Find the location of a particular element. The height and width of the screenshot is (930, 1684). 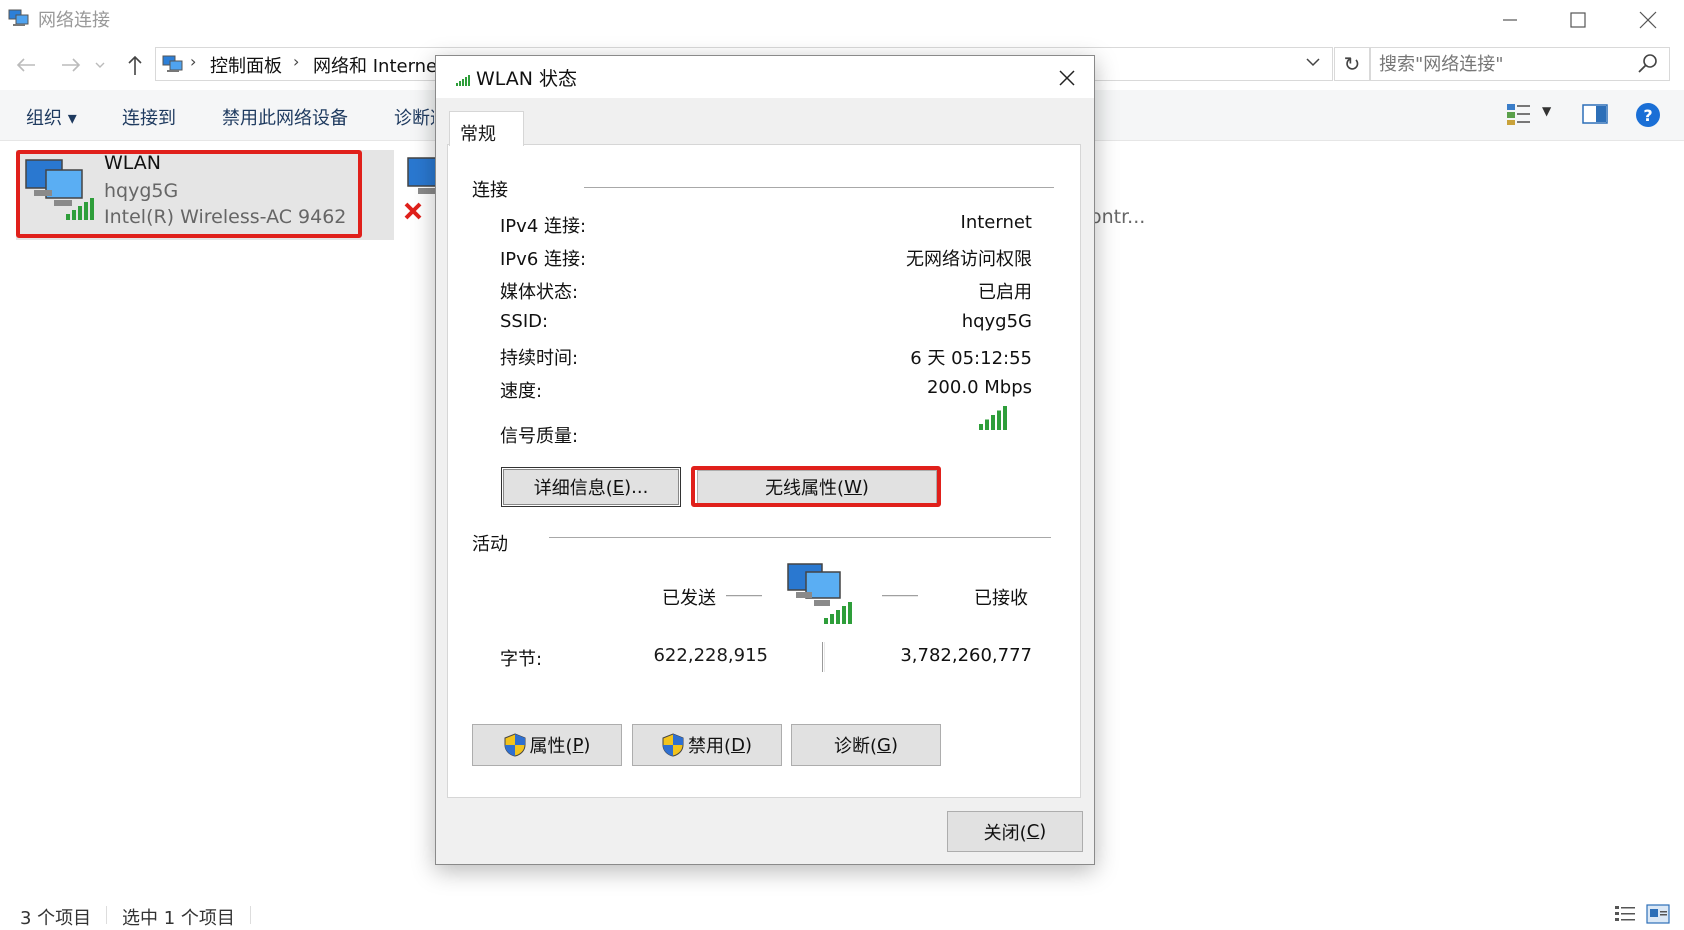

maximize-button is located at coordinates (1578, 20).